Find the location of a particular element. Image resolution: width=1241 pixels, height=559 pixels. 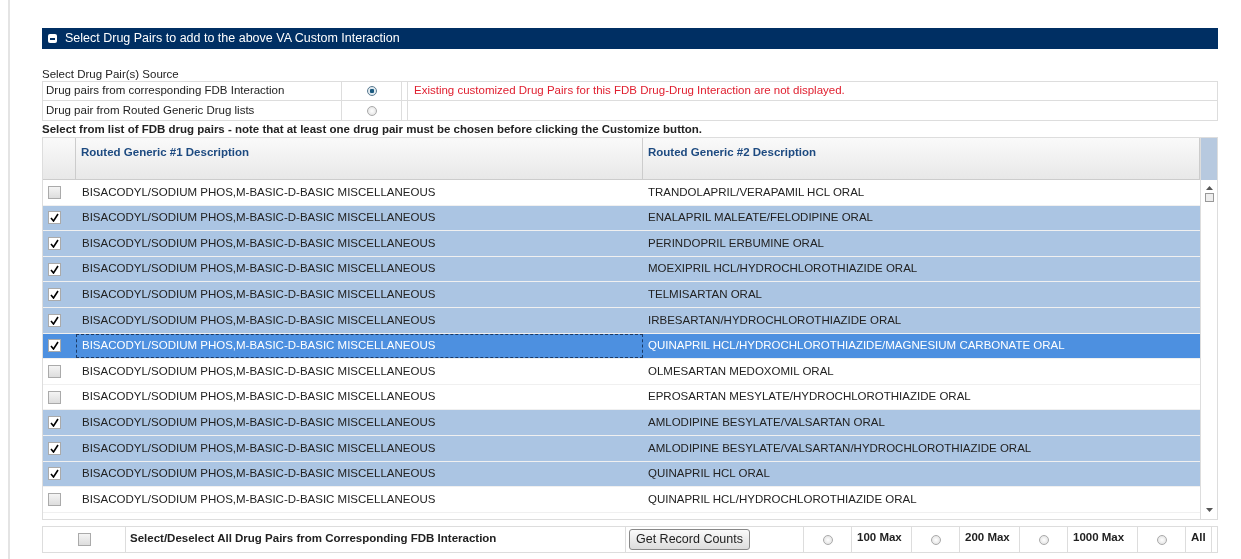

section-title: Select Drug Pairs to add to the above VA Custom Interaction is located at coordinates (232, 39).